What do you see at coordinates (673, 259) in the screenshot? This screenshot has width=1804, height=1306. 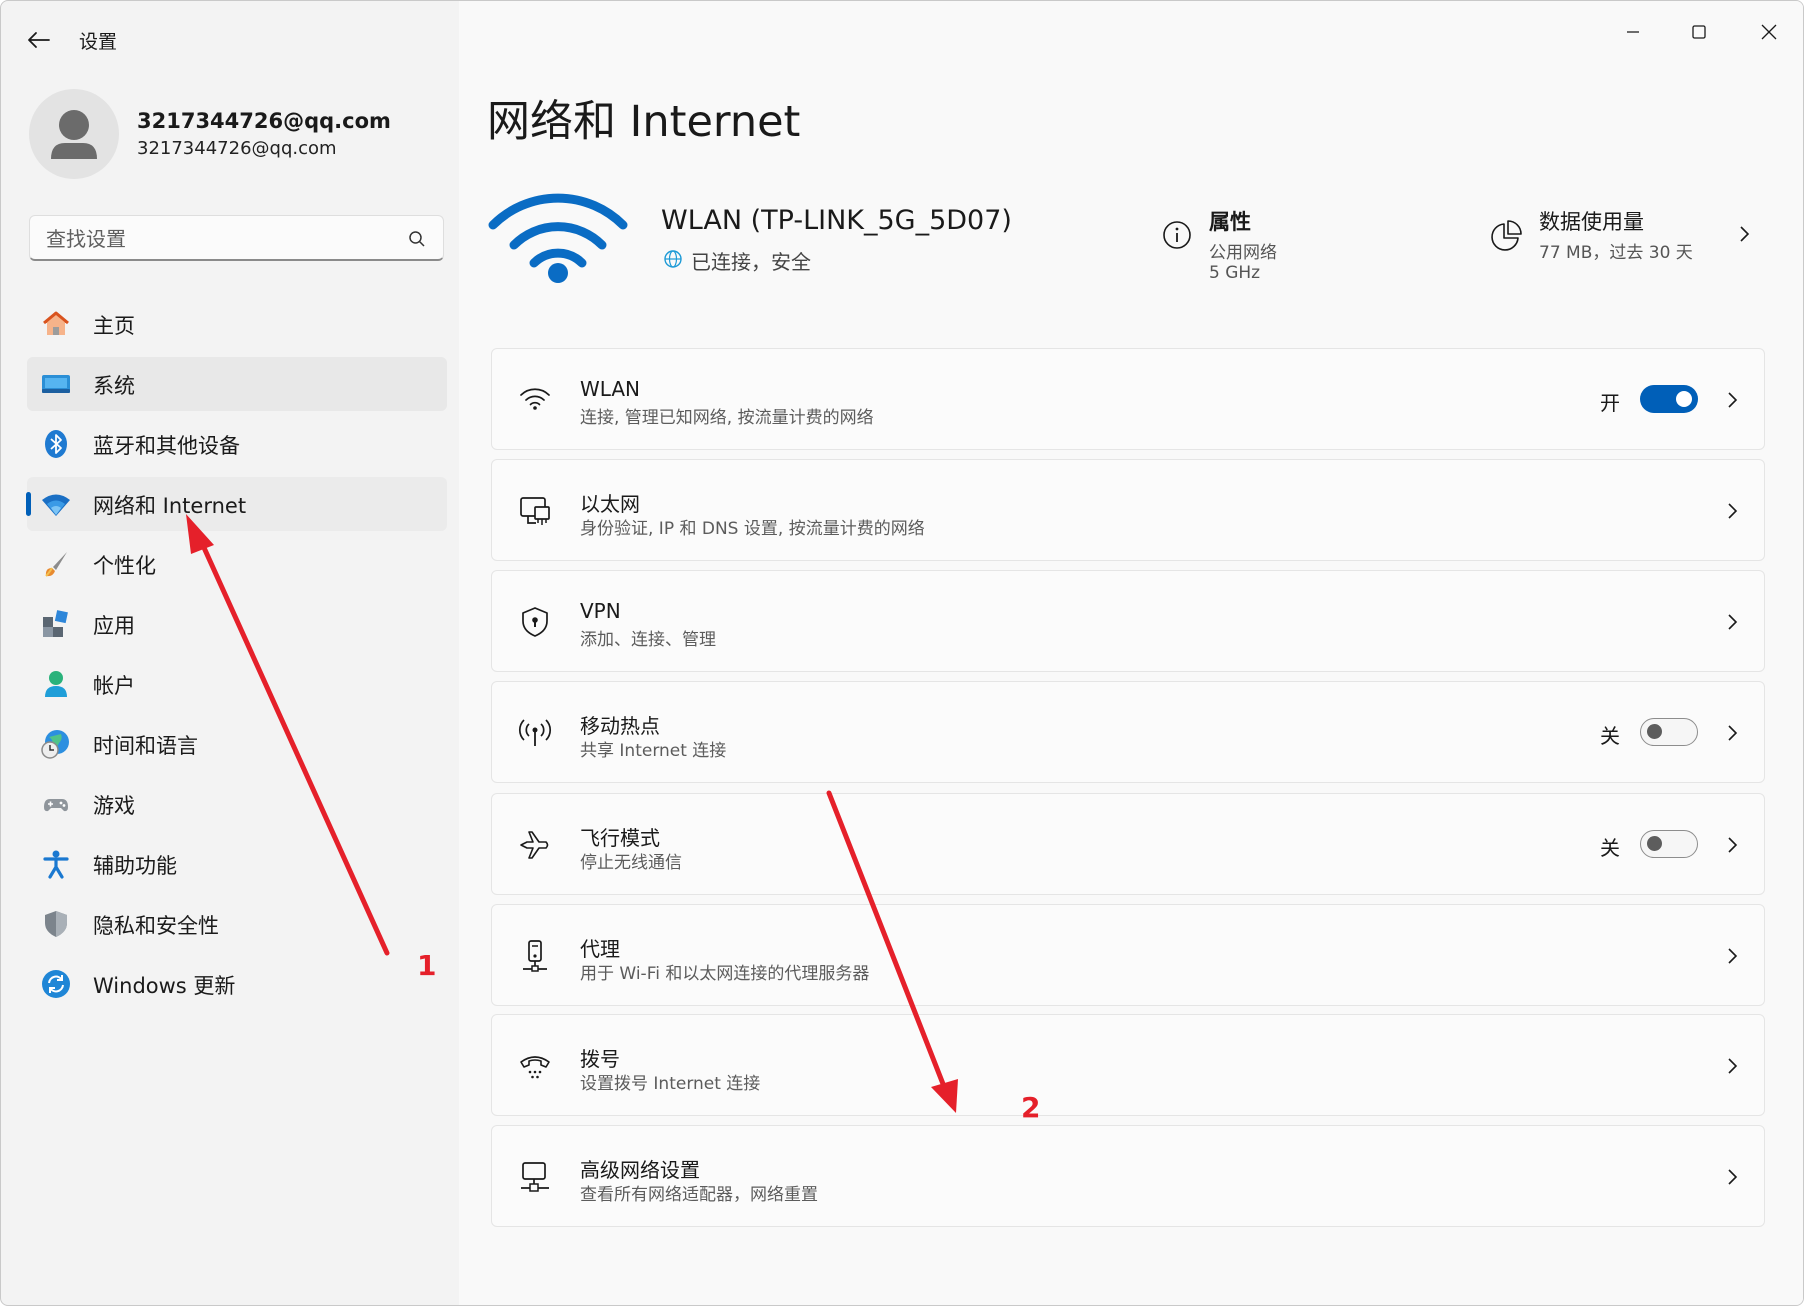 I see `globe-icon` at bounding box center [673, 259].